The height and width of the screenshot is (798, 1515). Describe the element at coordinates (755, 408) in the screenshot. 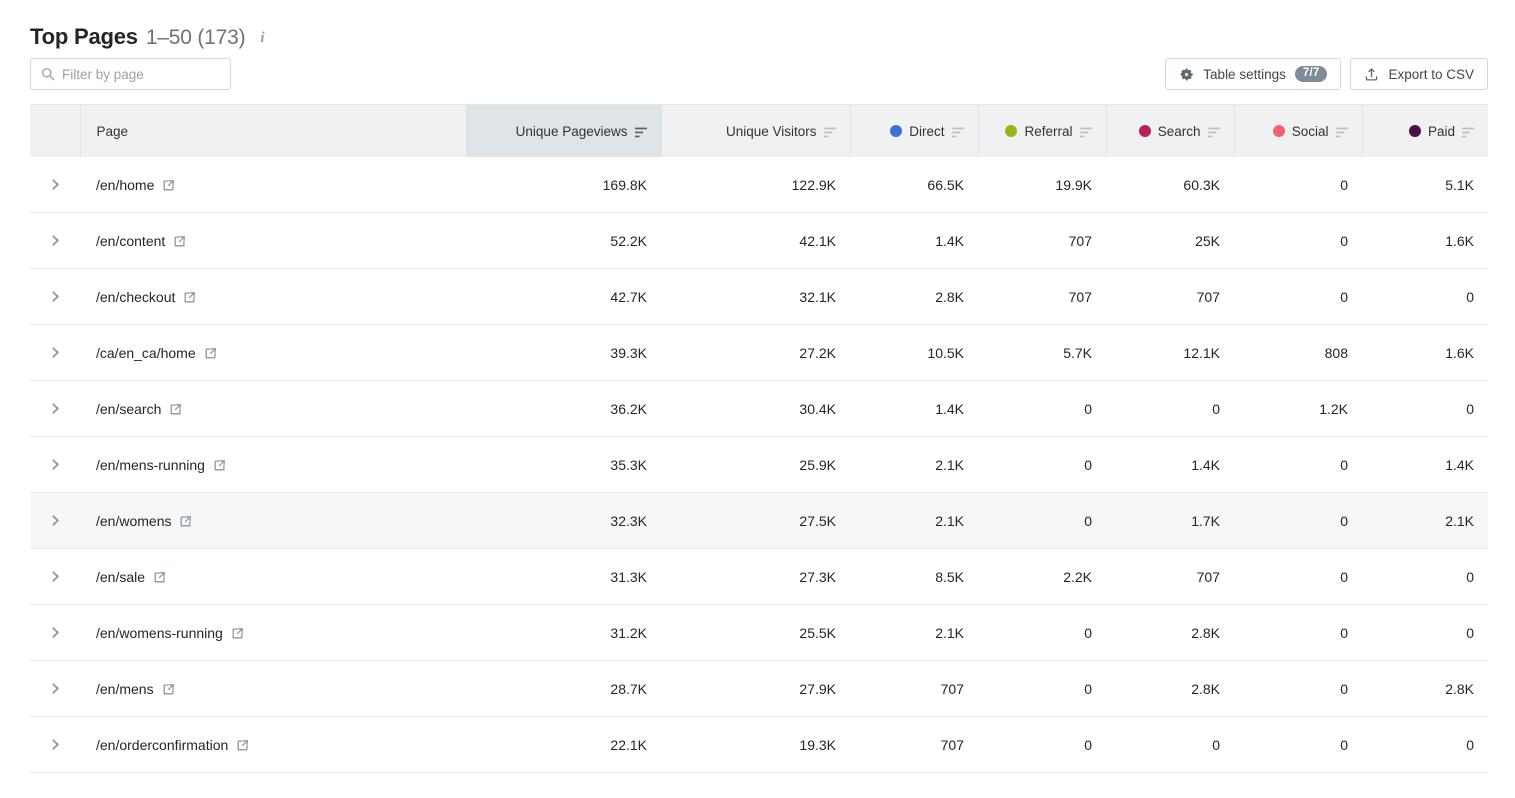

I see `cell-unique-visitors: 30.4K` at that location.